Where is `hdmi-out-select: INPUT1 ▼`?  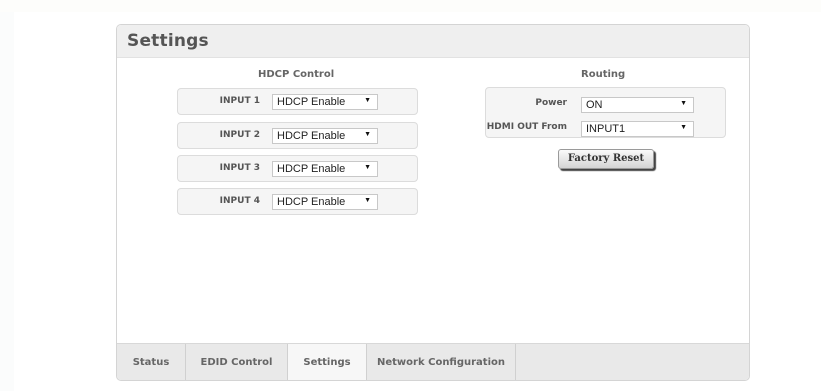
hdmi-out-select: INPUT1 ▼ is located at coordinates (637, 129).